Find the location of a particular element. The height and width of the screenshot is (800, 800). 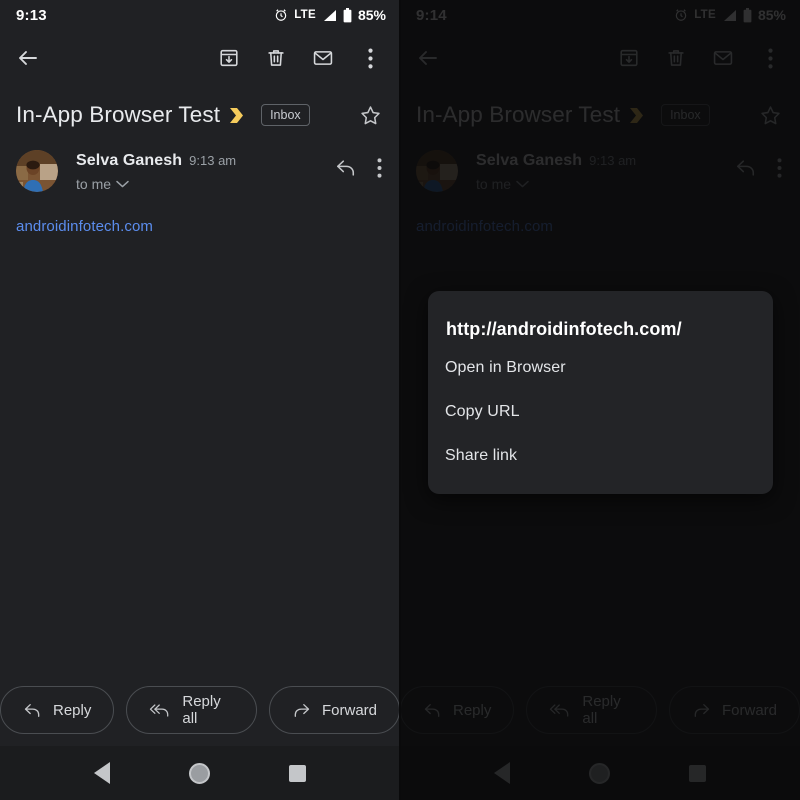

dialog-item-copy-url: Copy URL is located at coordinates (600, 412).